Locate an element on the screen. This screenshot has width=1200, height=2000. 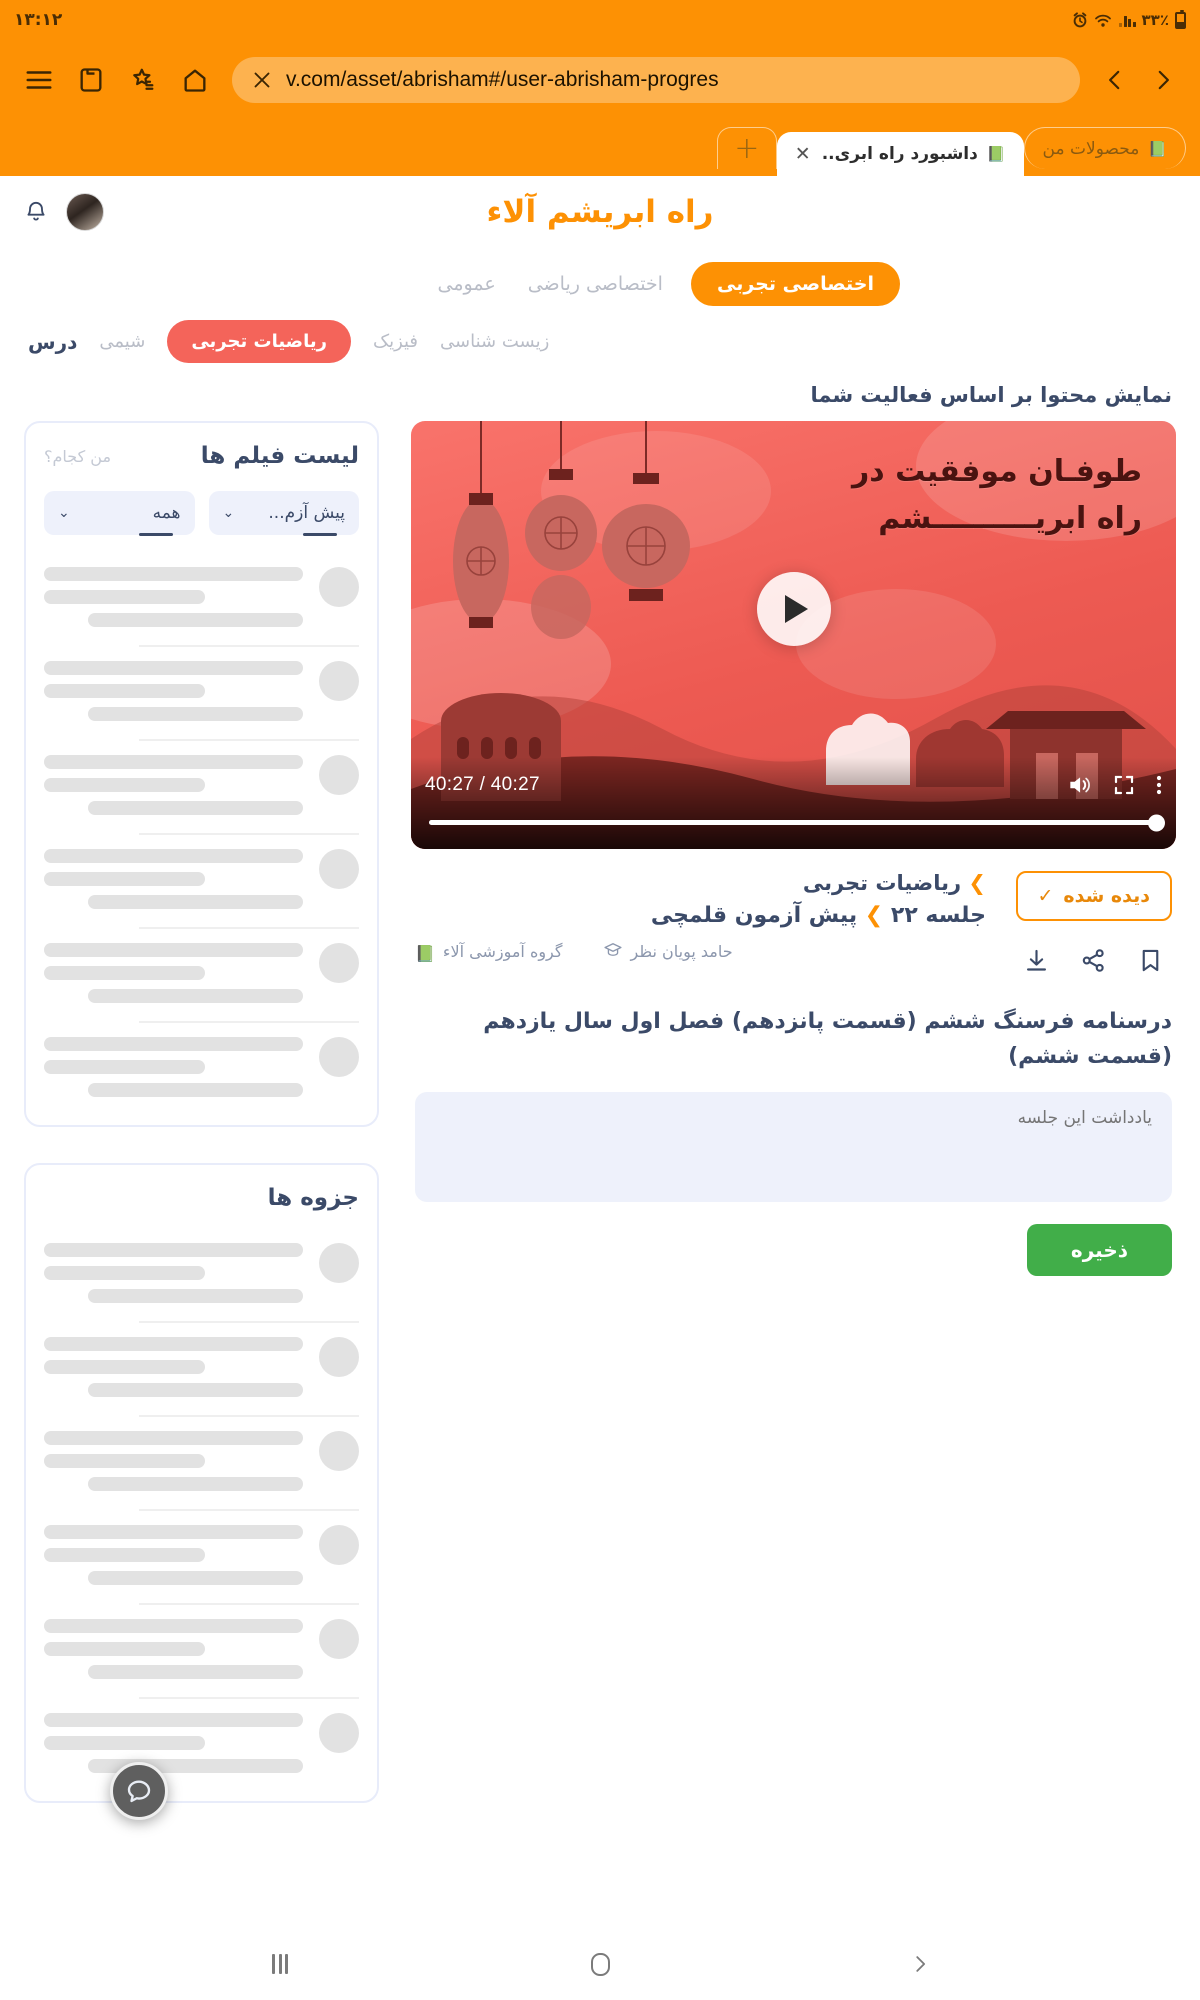
breadcrumb-session: جلسه ۲۲ is located at coordinates (938, 915).